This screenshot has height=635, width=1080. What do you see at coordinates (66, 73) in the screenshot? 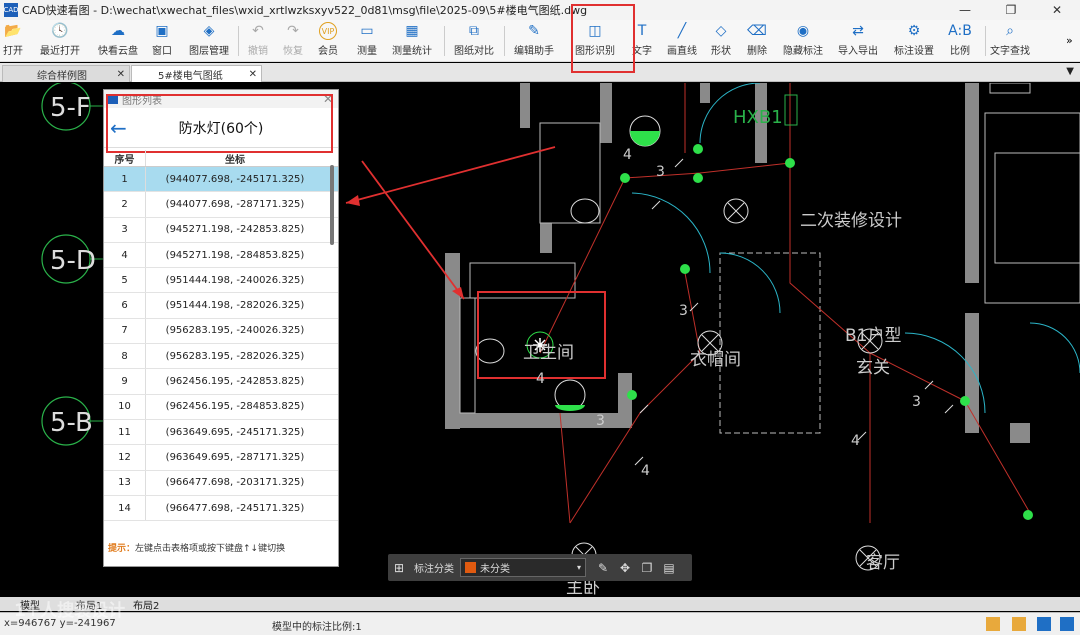
I see `tab-sample: 综合样例图 ✕` at bounding box center [66, 73].